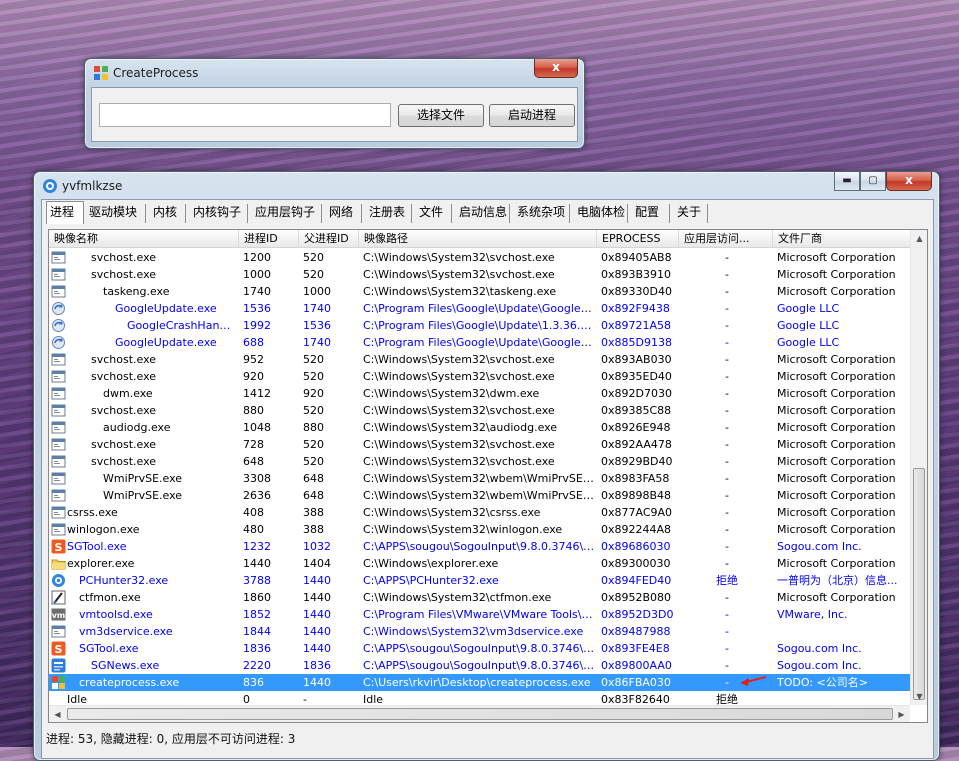  What do you see at coordinates (651, 213) in the screenshot?
I see `tab-11: 配置` at bounding box center [651, 213].